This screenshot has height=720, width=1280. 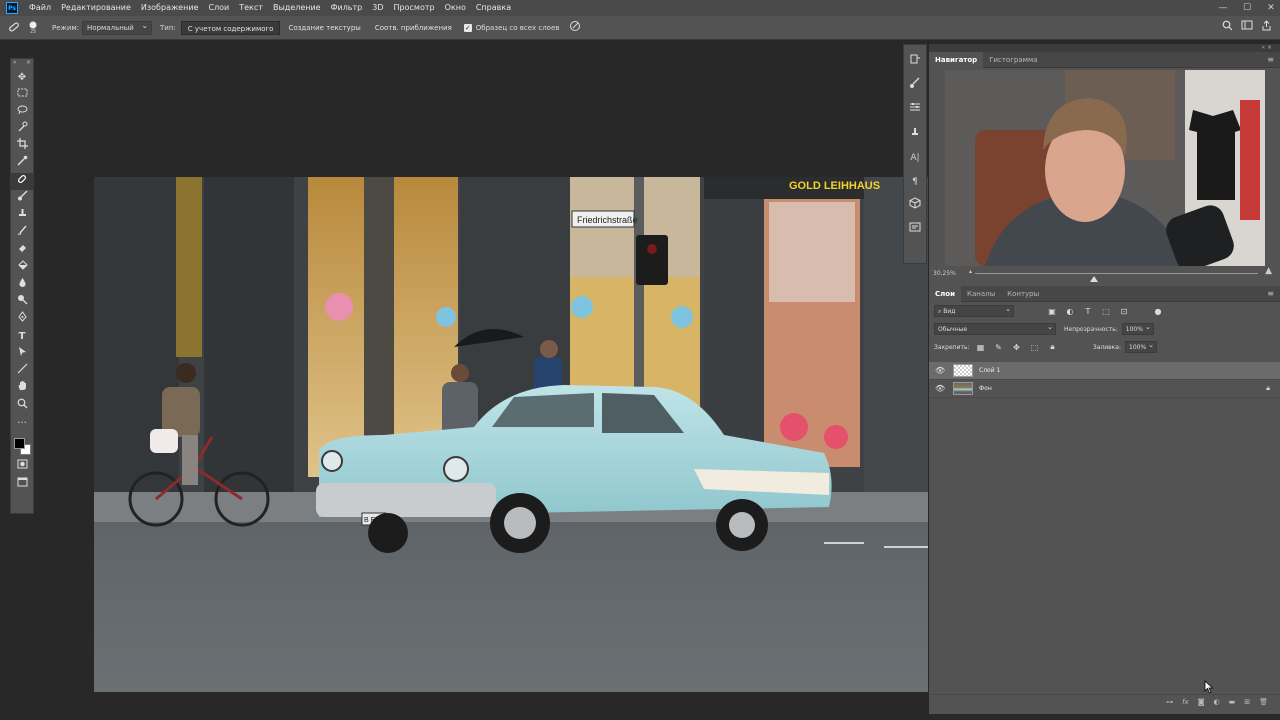 I want to click on new-layer-icon: ⊞, so click(x=1247, y=702).